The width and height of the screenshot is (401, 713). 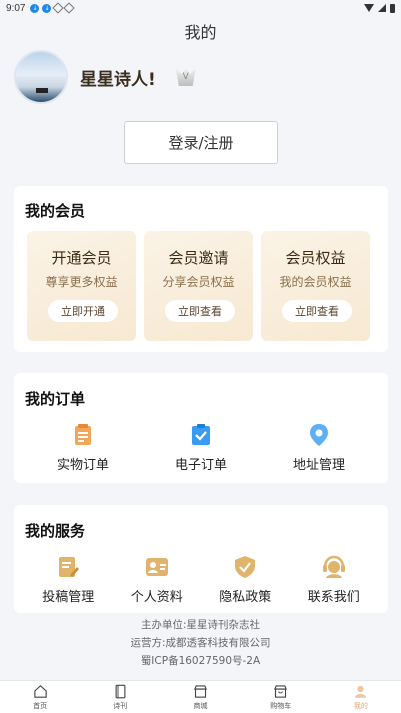 I want to click on orders-card: 我的订单 实物订单 电子订单 地址管理, so click(x=201, y=428).